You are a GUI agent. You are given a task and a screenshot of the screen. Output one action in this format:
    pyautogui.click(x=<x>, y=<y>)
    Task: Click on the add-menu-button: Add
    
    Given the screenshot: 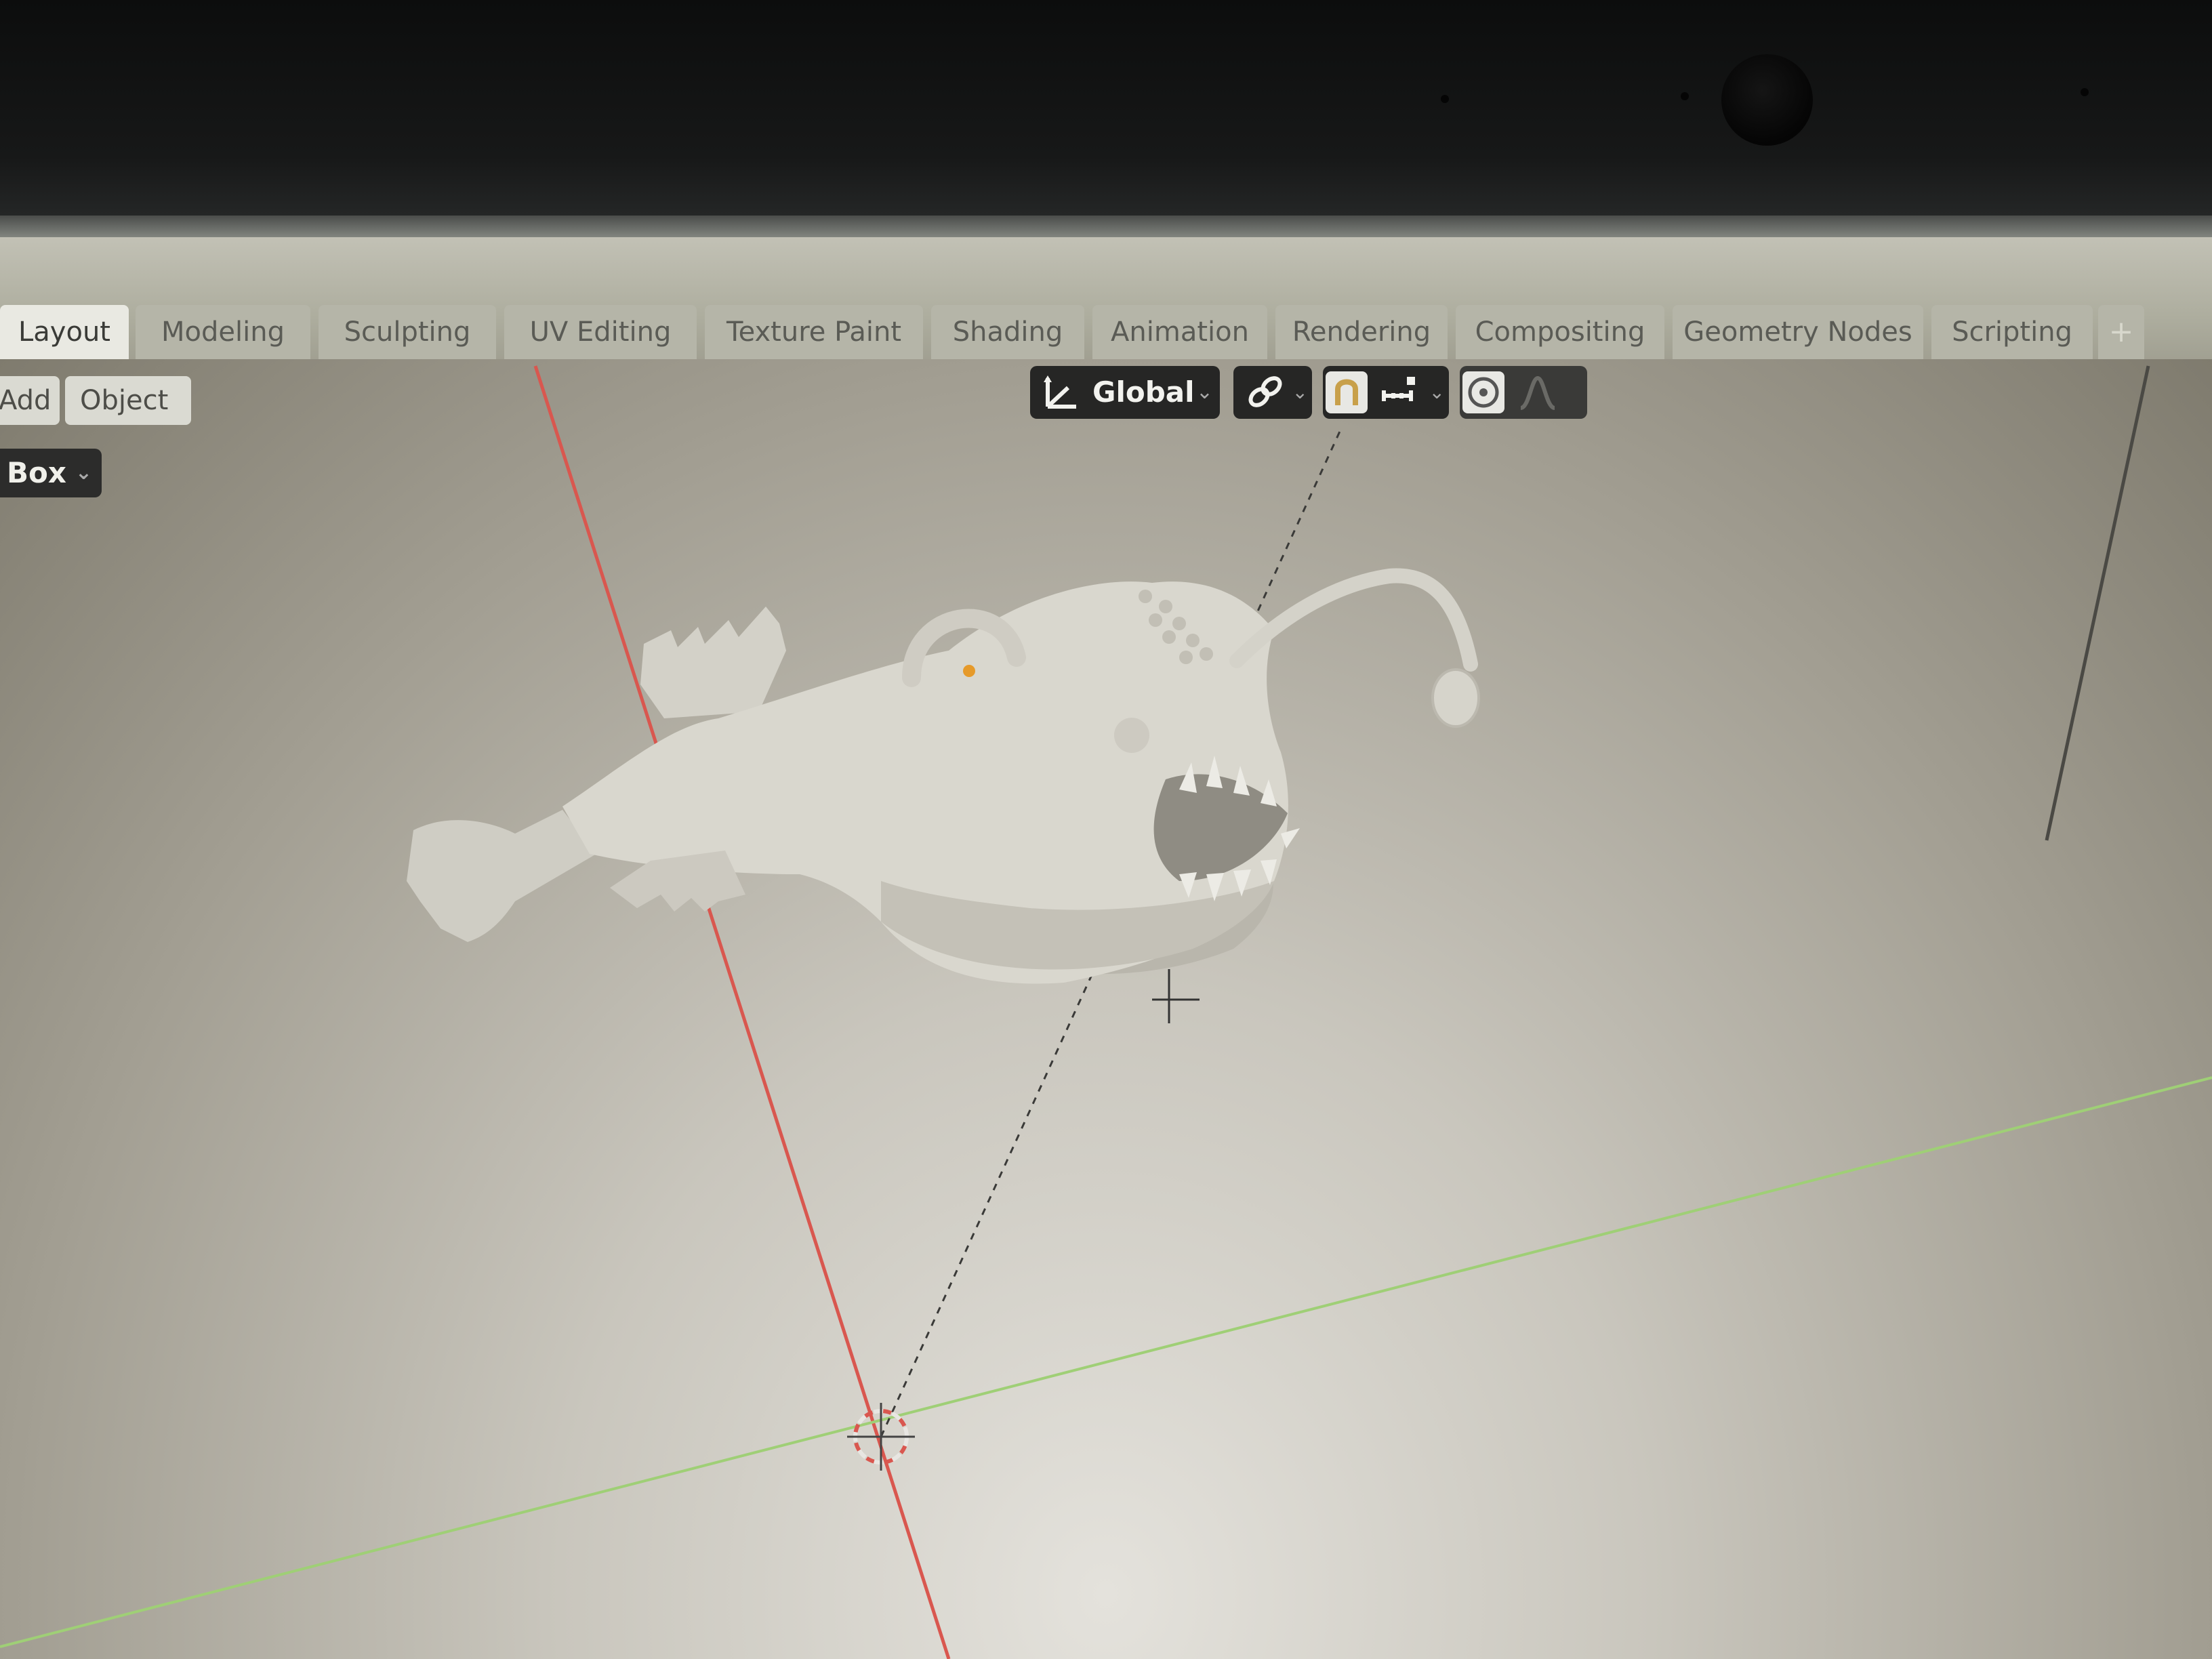 What is the action you would take?
    pyautogui.click(x=30, y=401)
    